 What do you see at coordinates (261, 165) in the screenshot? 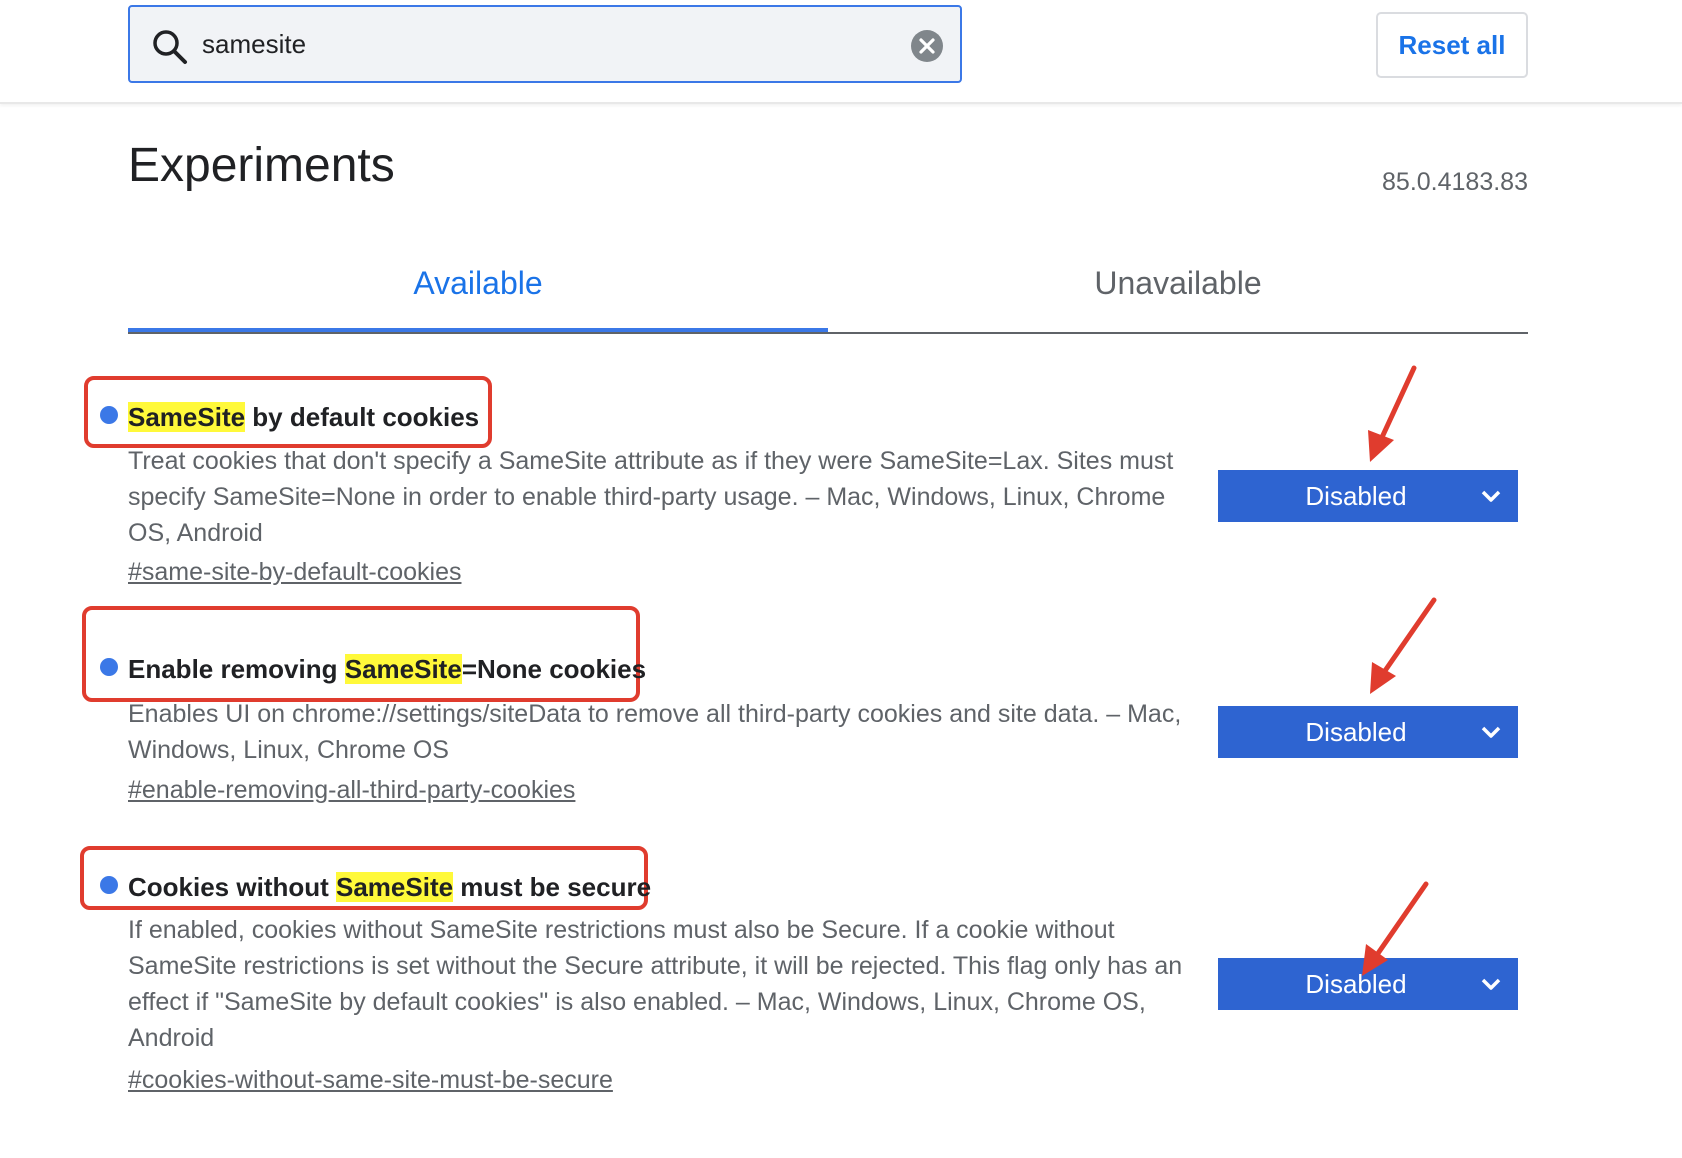
I see `page-title: Experiments` at bounding box center [261, 165].